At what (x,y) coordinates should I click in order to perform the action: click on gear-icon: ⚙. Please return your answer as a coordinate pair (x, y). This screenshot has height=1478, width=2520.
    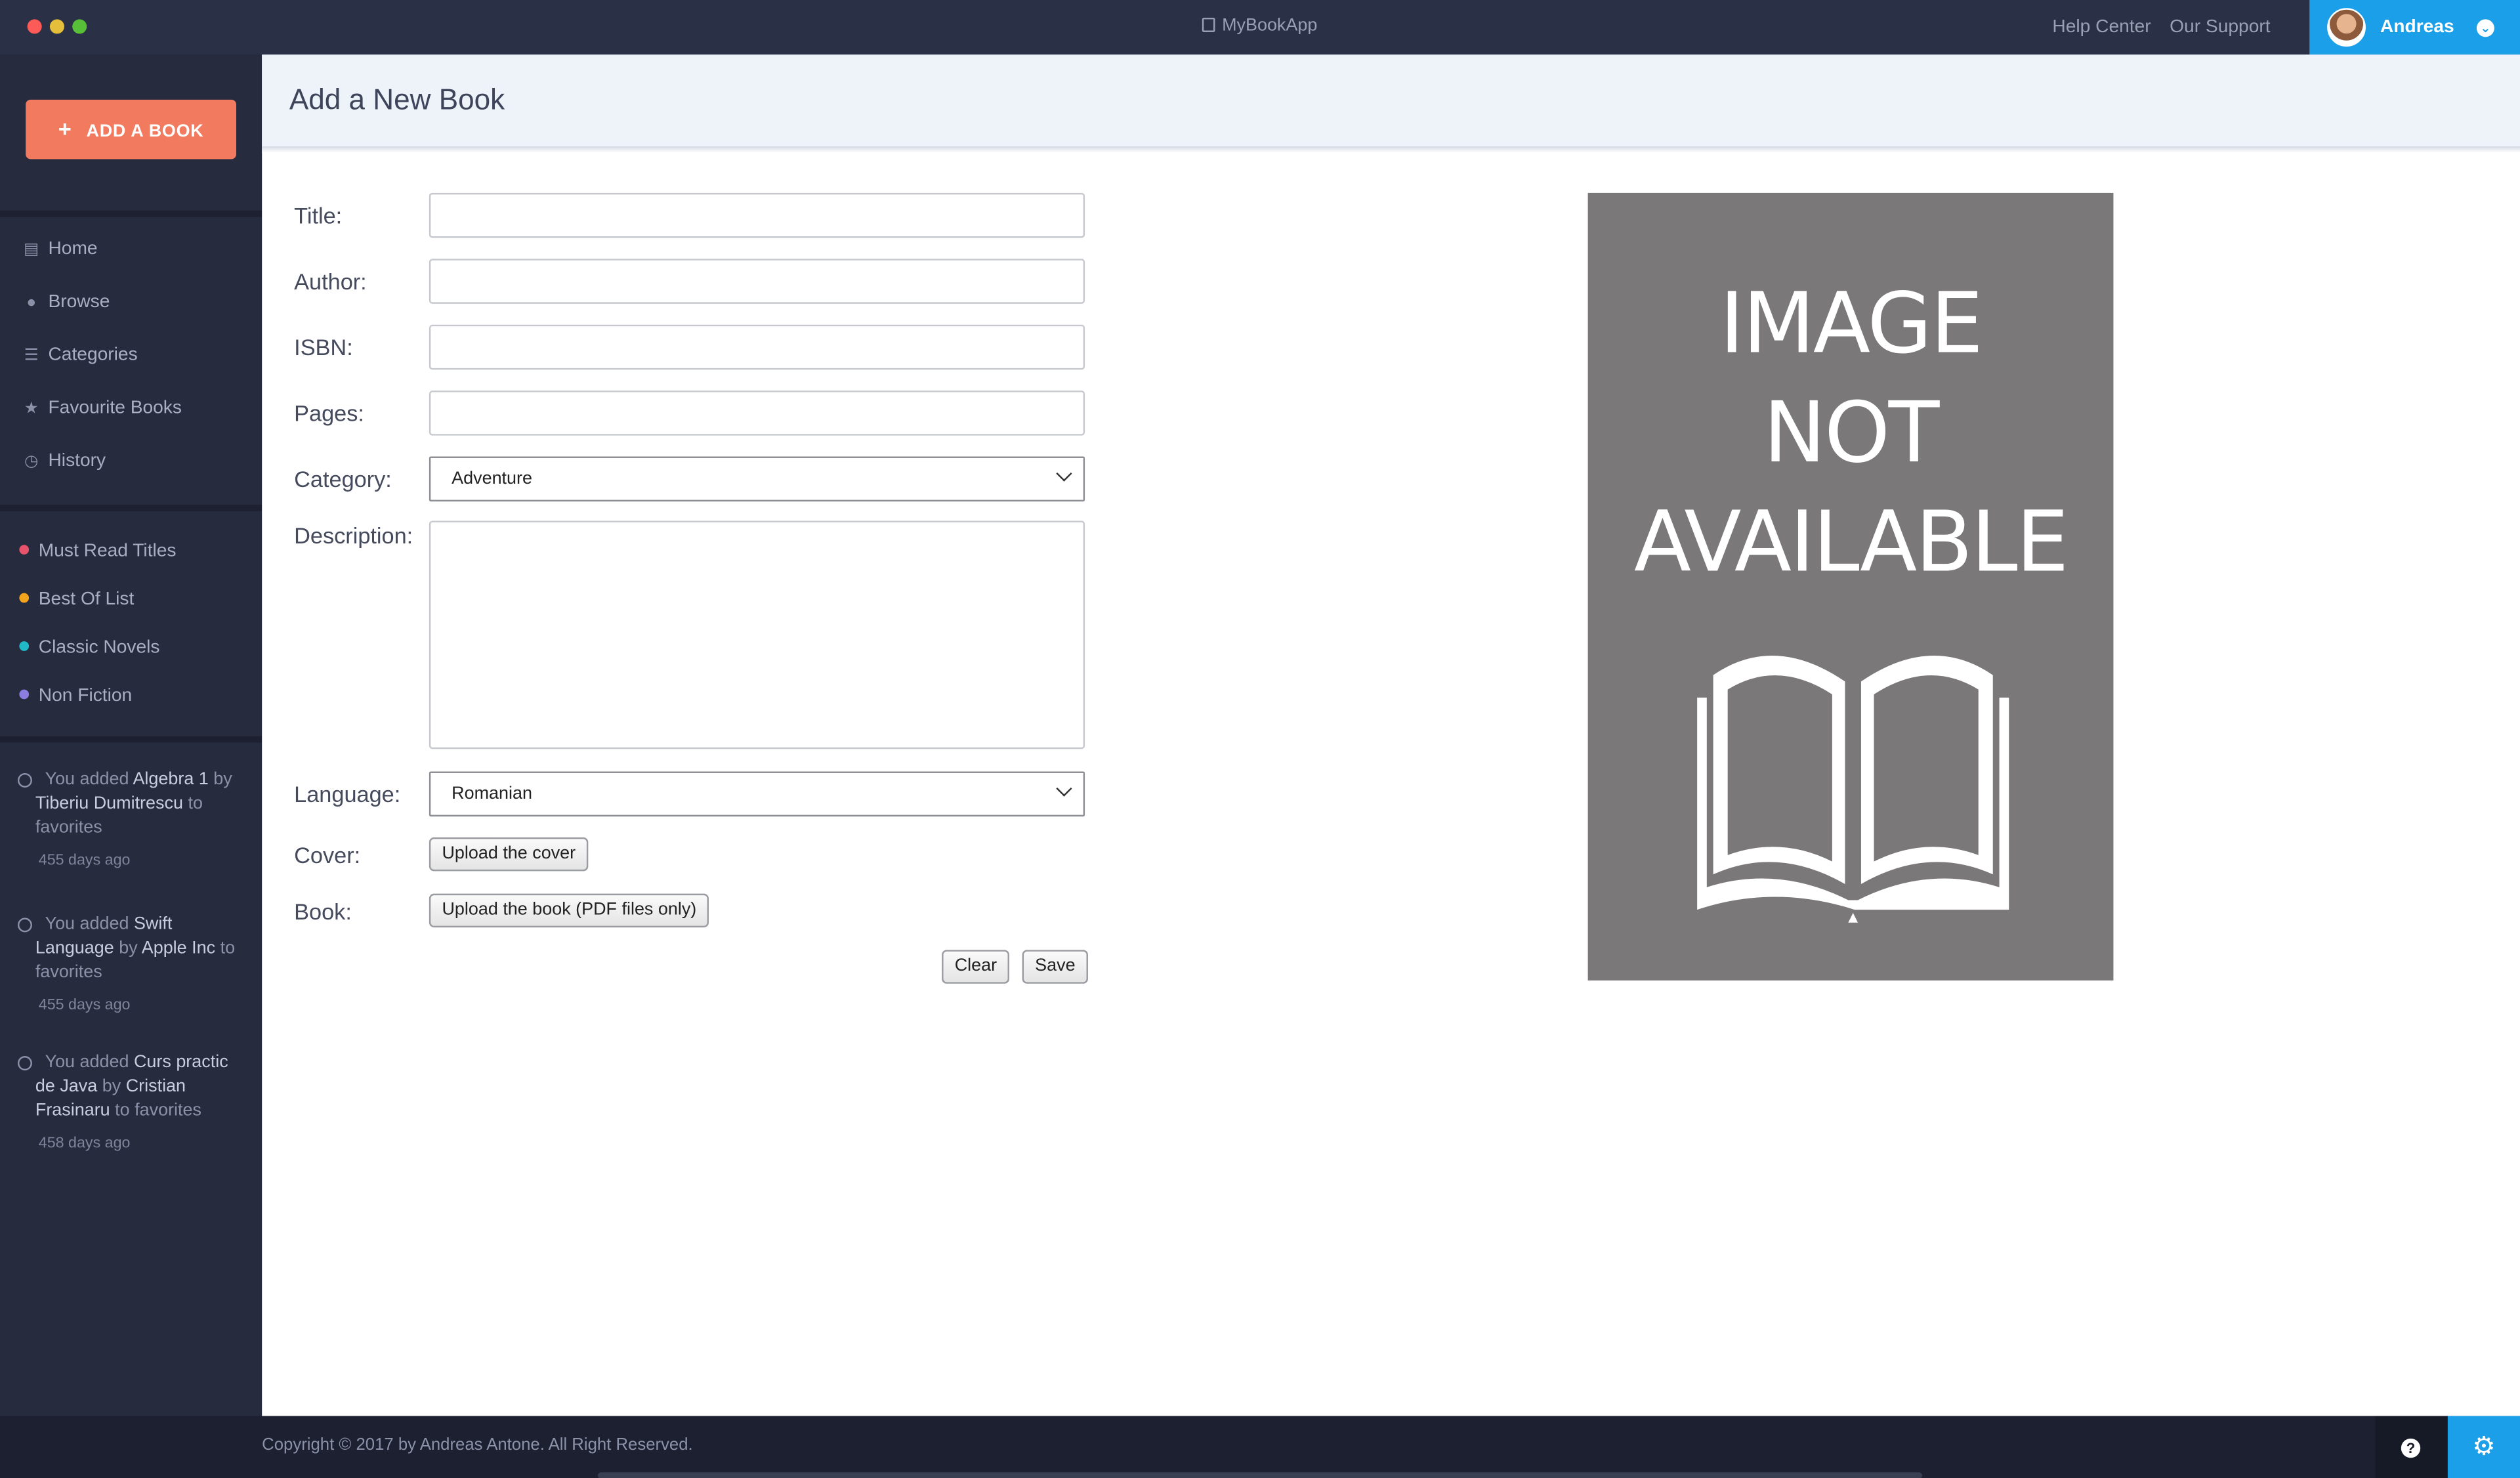
    Looking at the image, I should click on (2484, 1448).